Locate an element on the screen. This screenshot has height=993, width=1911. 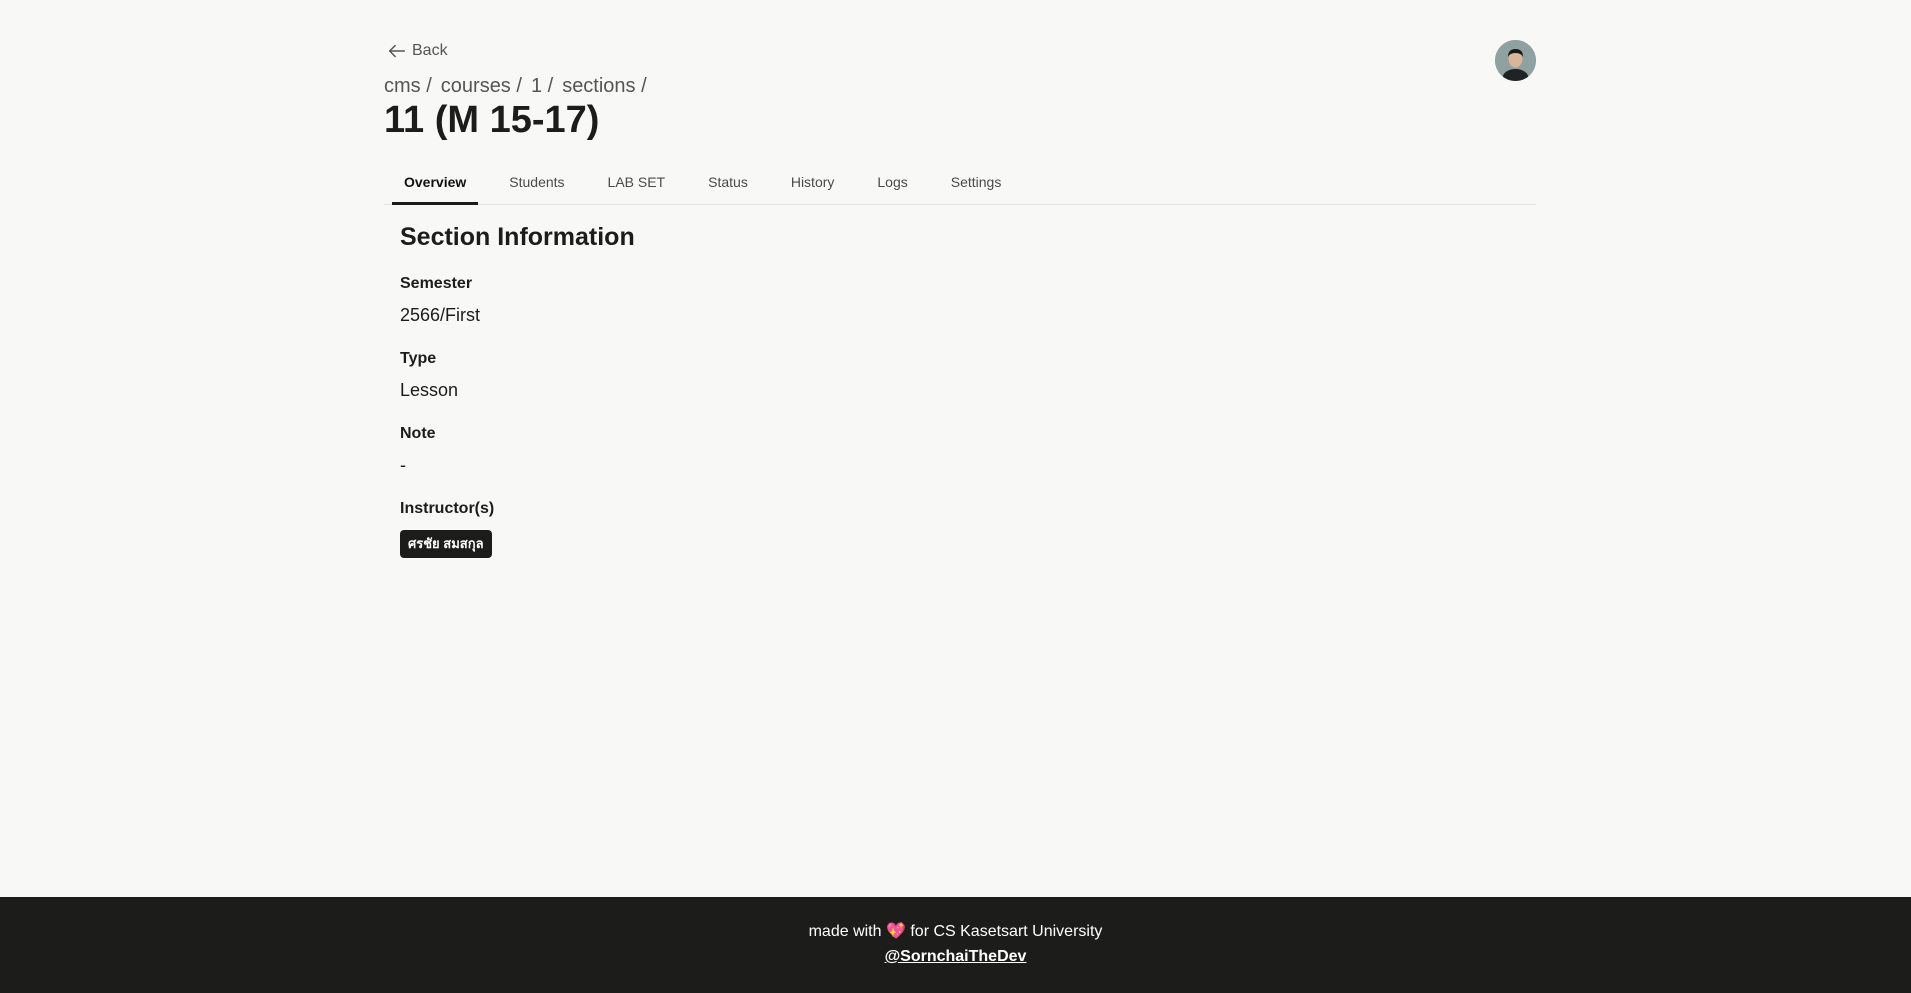
semester-value: 2566/First is located at coordinates (440, 315).